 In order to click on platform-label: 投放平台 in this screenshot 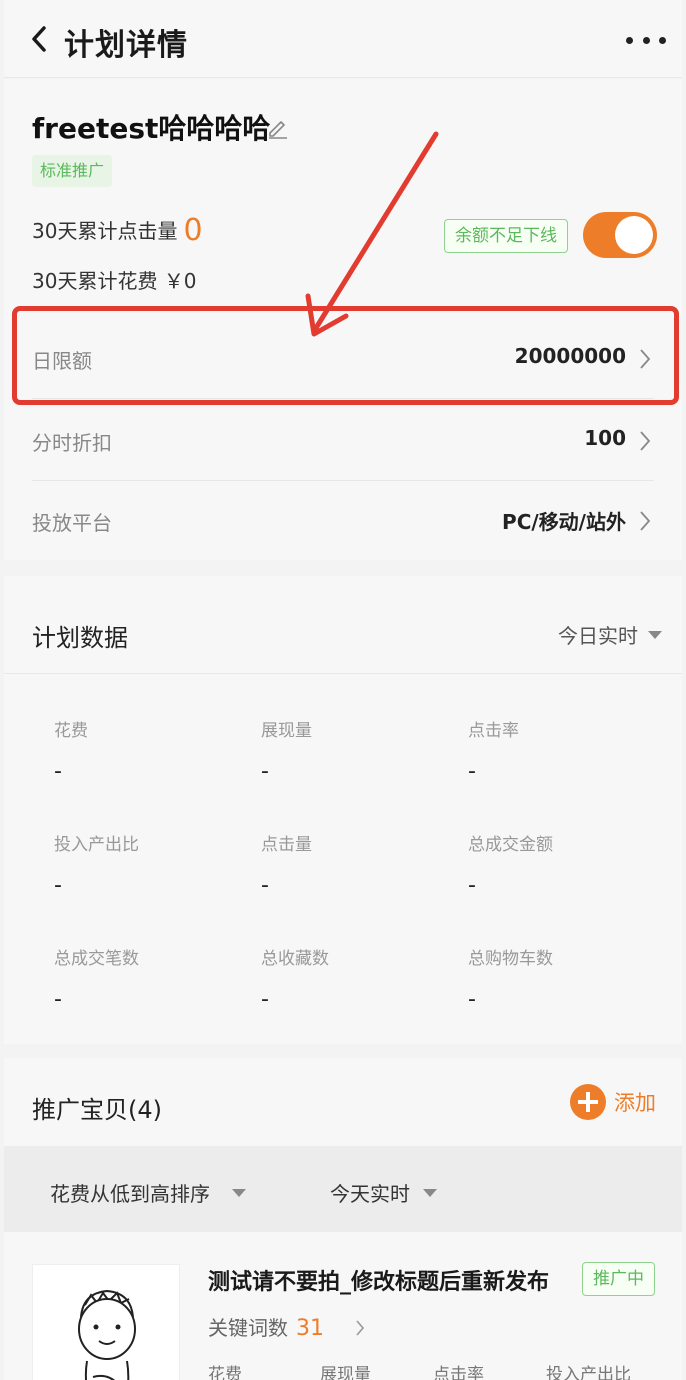, I will do `click(72, 523)`.